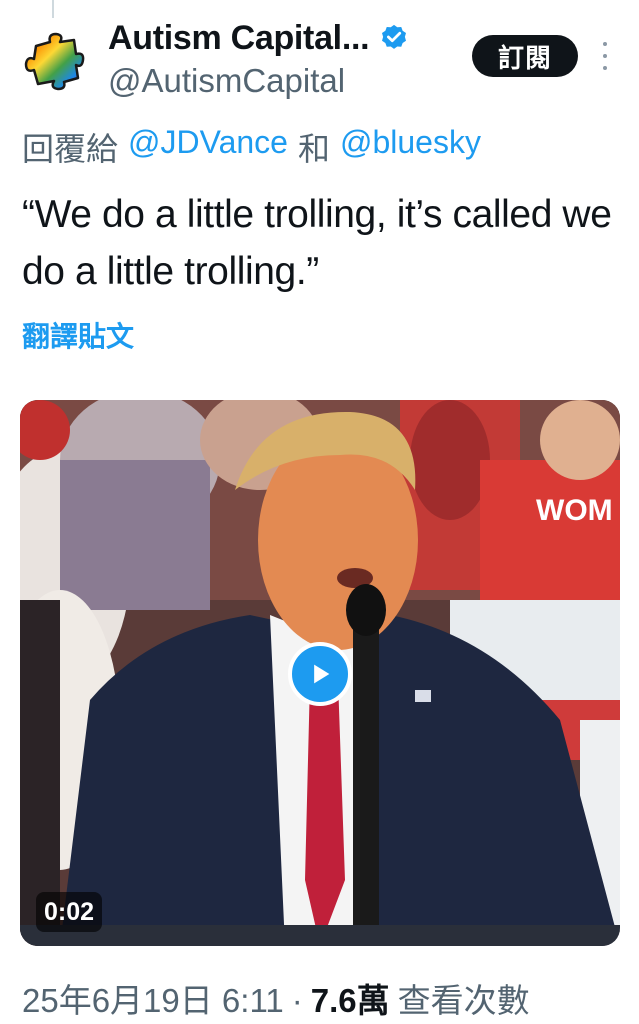 This screenshot has height=1024, width=639. I want to click on views-label: 查看次數, so click(463, 1000).